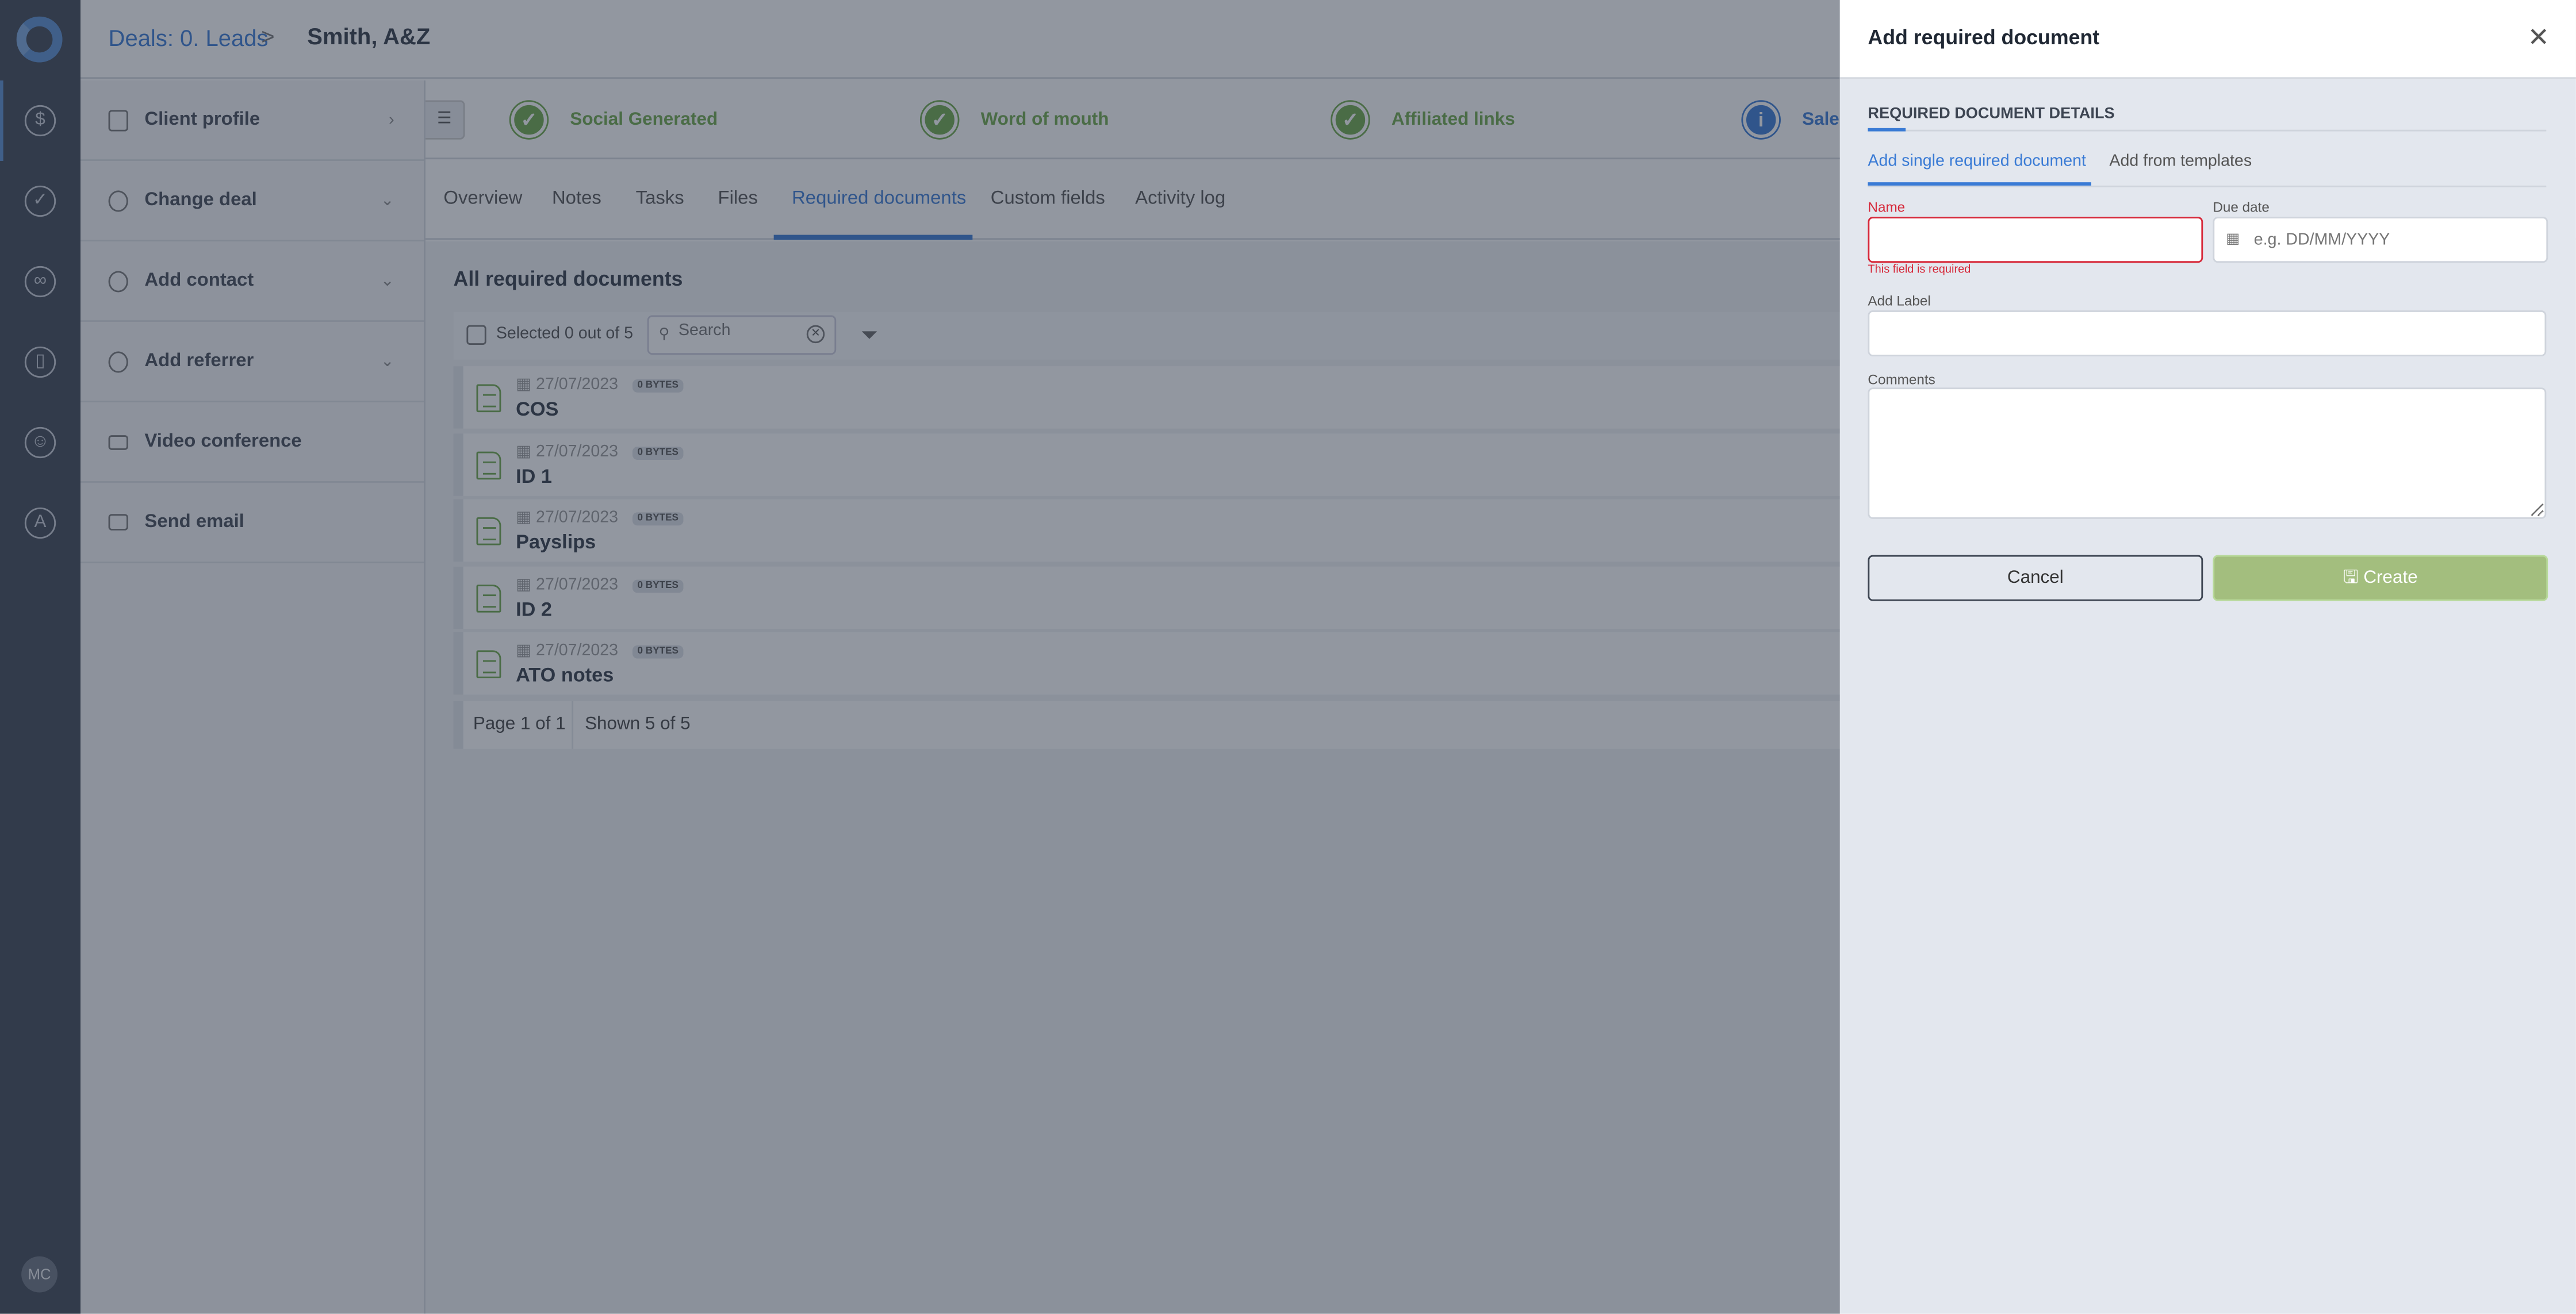 The height and width of the screenshot is (1314, 2576). Describe the element at coordinates (1919, 270) in the screenshot. I see `name-error: This field is required` at that location.